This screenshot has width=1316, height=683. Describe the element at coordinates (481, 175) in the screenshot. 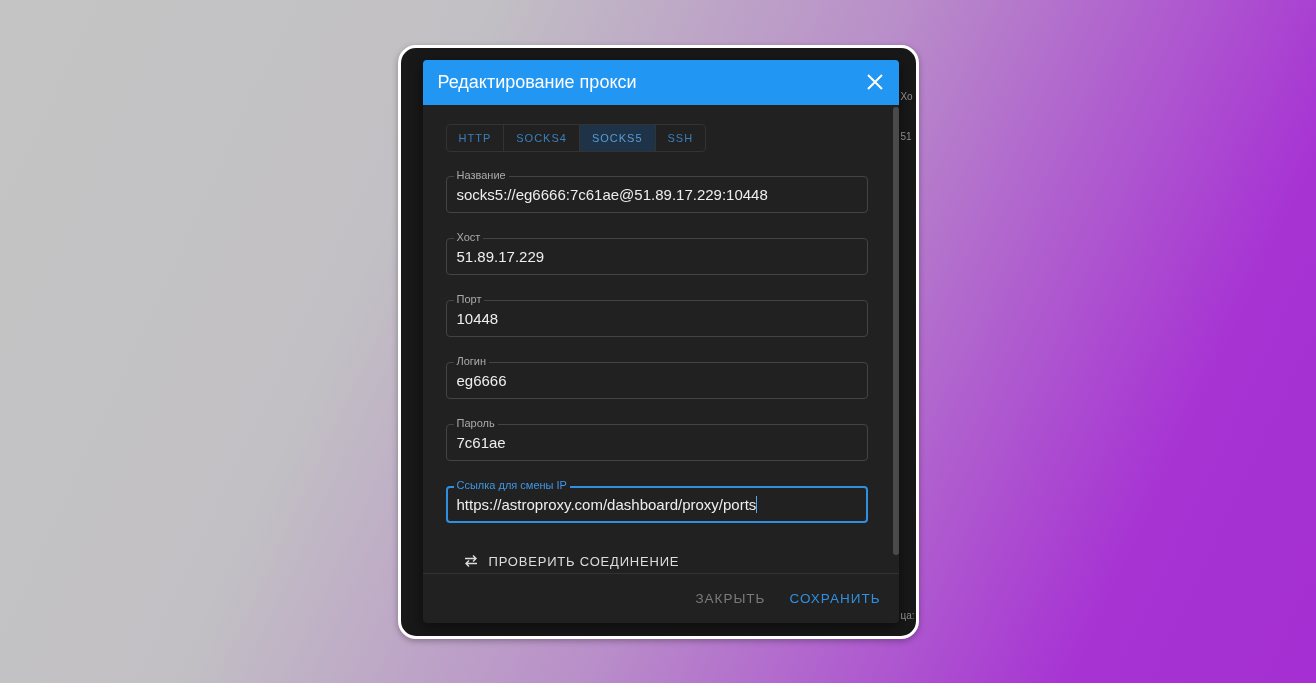

I see `field-label: Название` at that location.